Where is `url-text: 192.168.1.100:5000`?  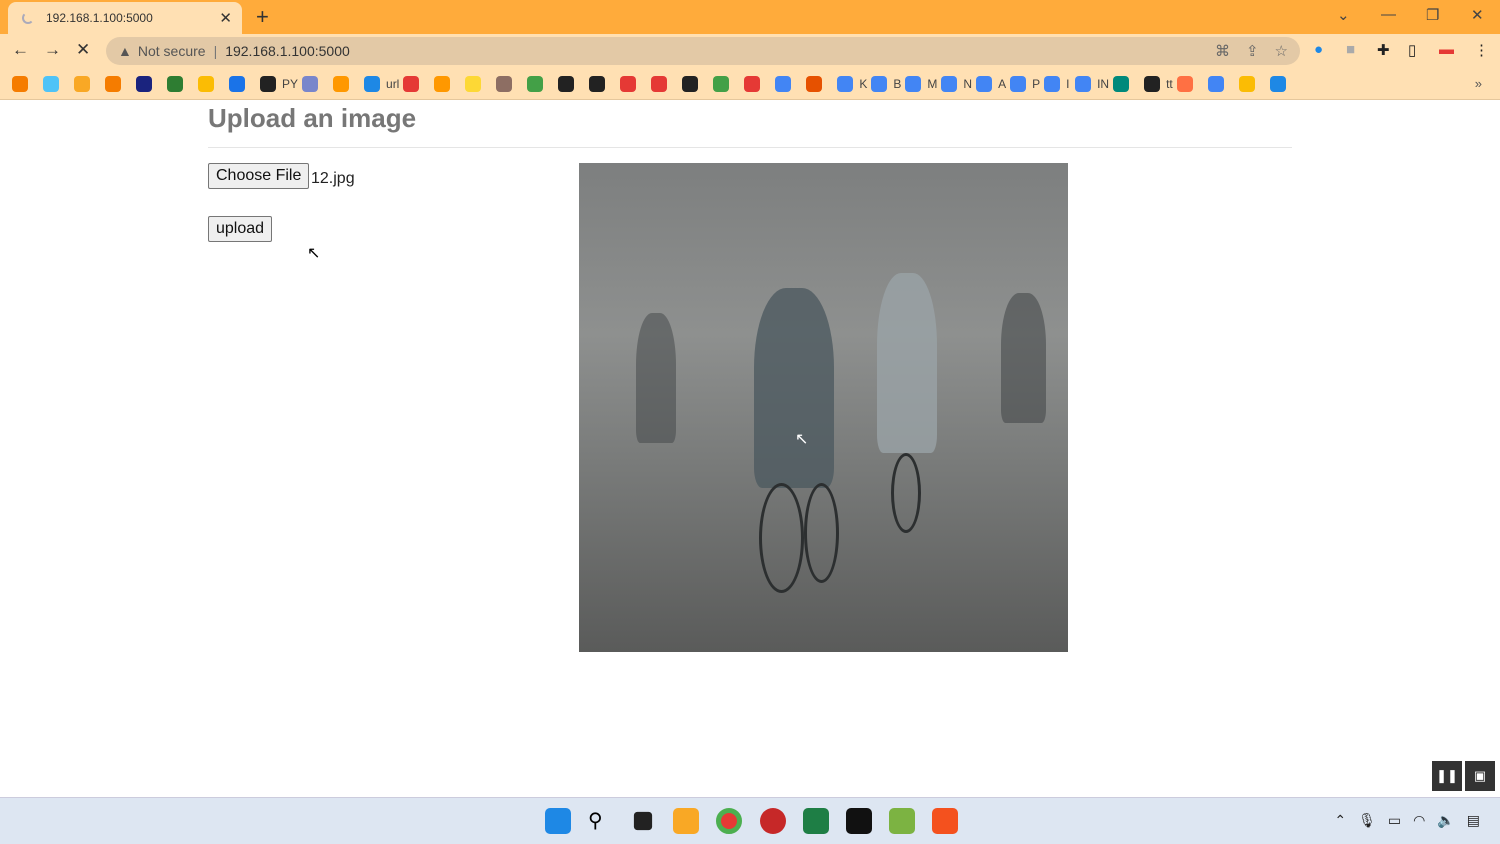
url-text: 192.168.1.100:5000 is located at coordinates (287, 51).